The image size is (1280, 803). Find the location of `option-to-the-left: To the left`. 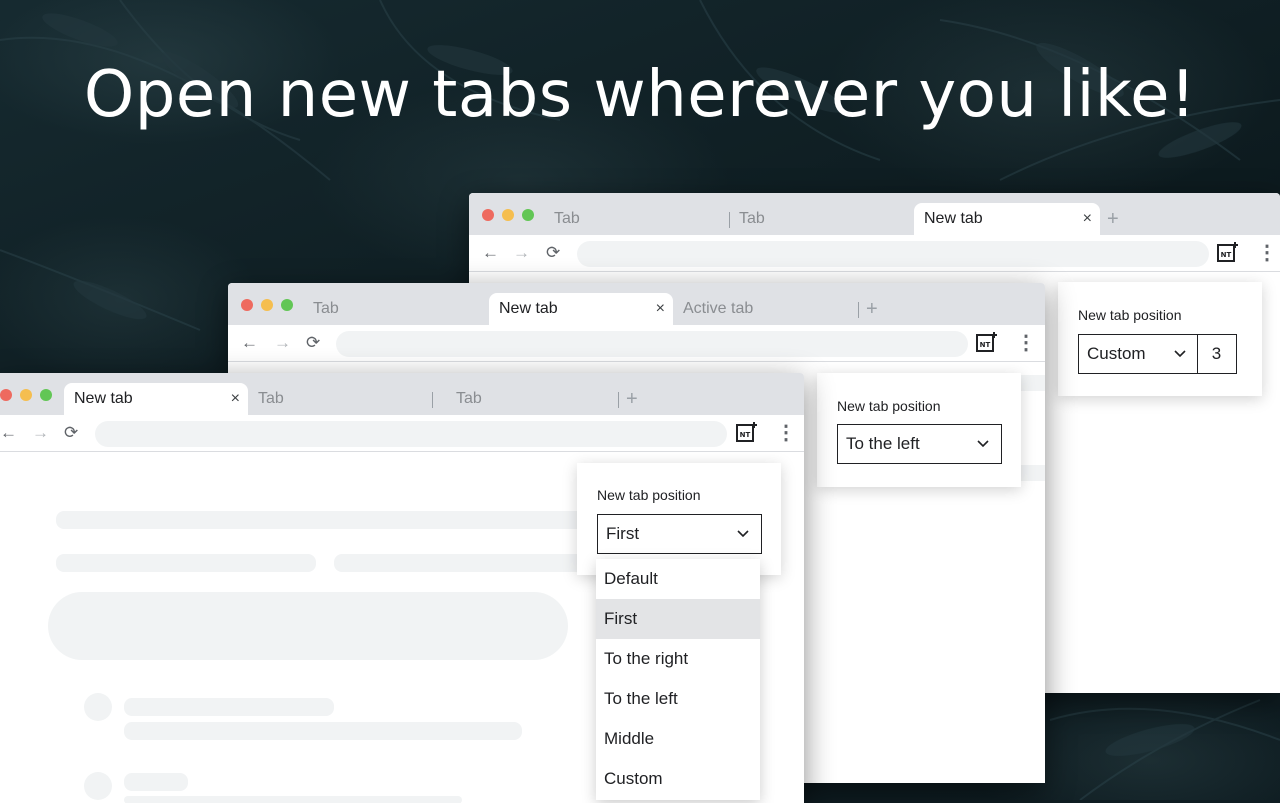

option-to-the-left: To the left is located at coordinates (678, 699).